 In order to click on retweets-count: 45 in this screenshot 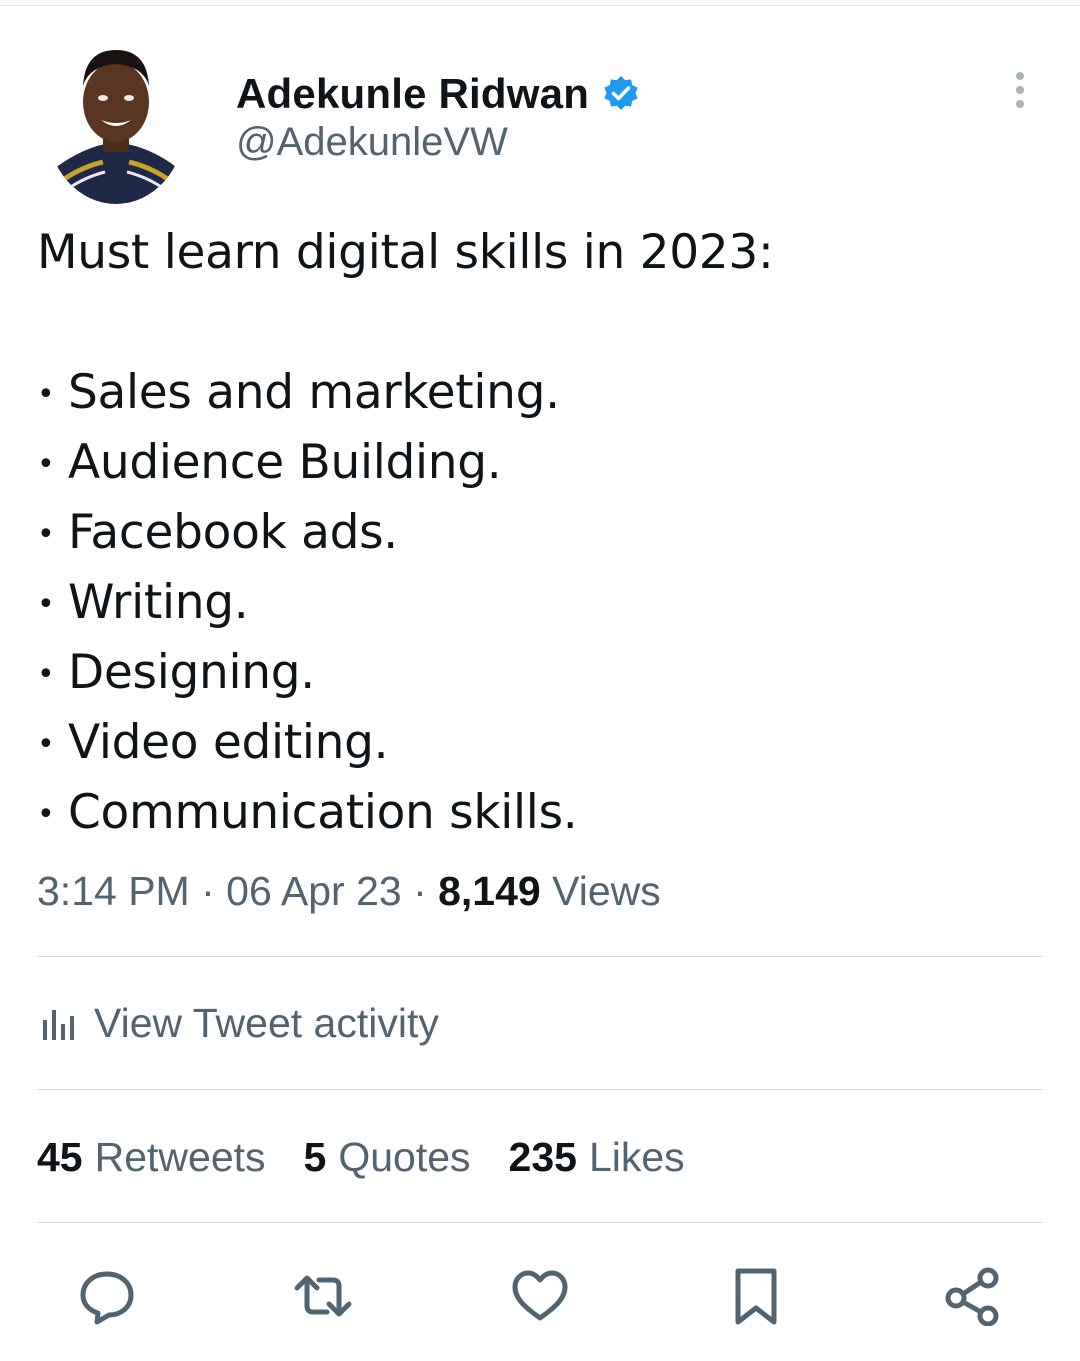, I will do `click(60, 1157)`.